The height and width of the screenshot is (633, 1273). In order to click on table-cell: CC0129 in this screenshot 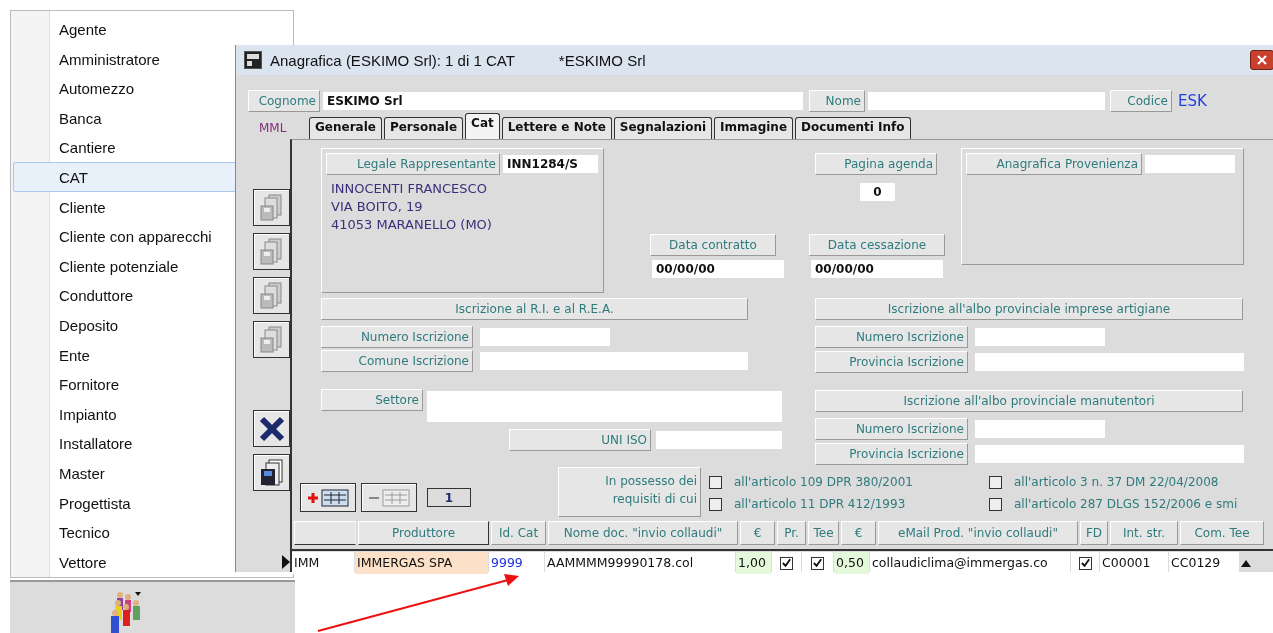, I will do `click(1204, 563)`.